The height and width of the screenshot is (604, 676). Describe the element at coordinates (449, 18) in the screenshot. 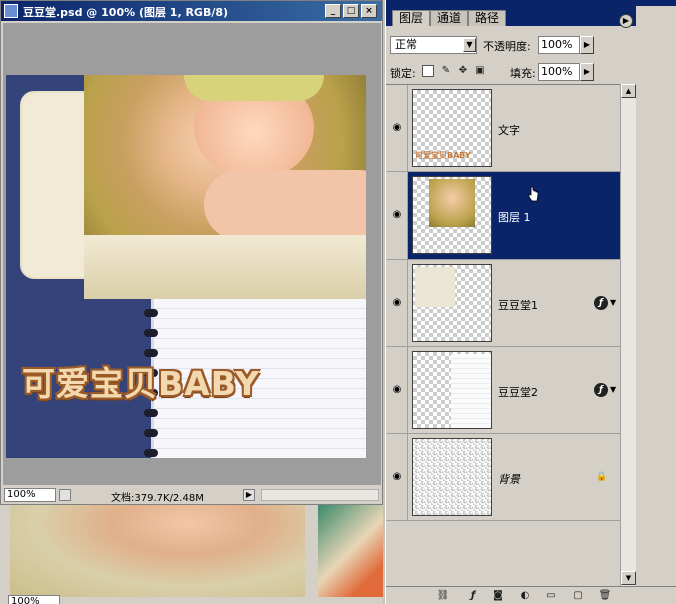

I see `tab-channels: 通道` at that location.